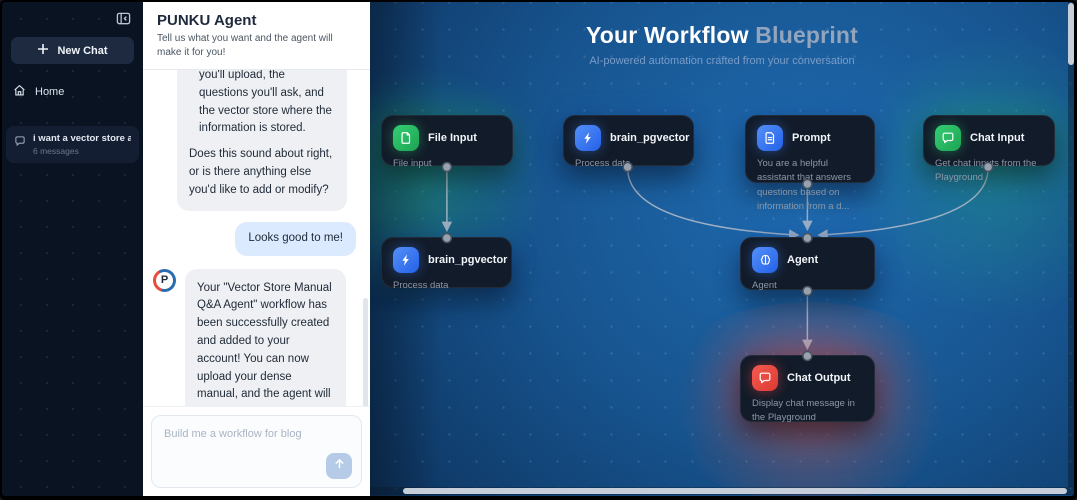  Describe the element at coordinates (807, 264) in the screenshot. I see `node-agent: Agent Agent` at that location.